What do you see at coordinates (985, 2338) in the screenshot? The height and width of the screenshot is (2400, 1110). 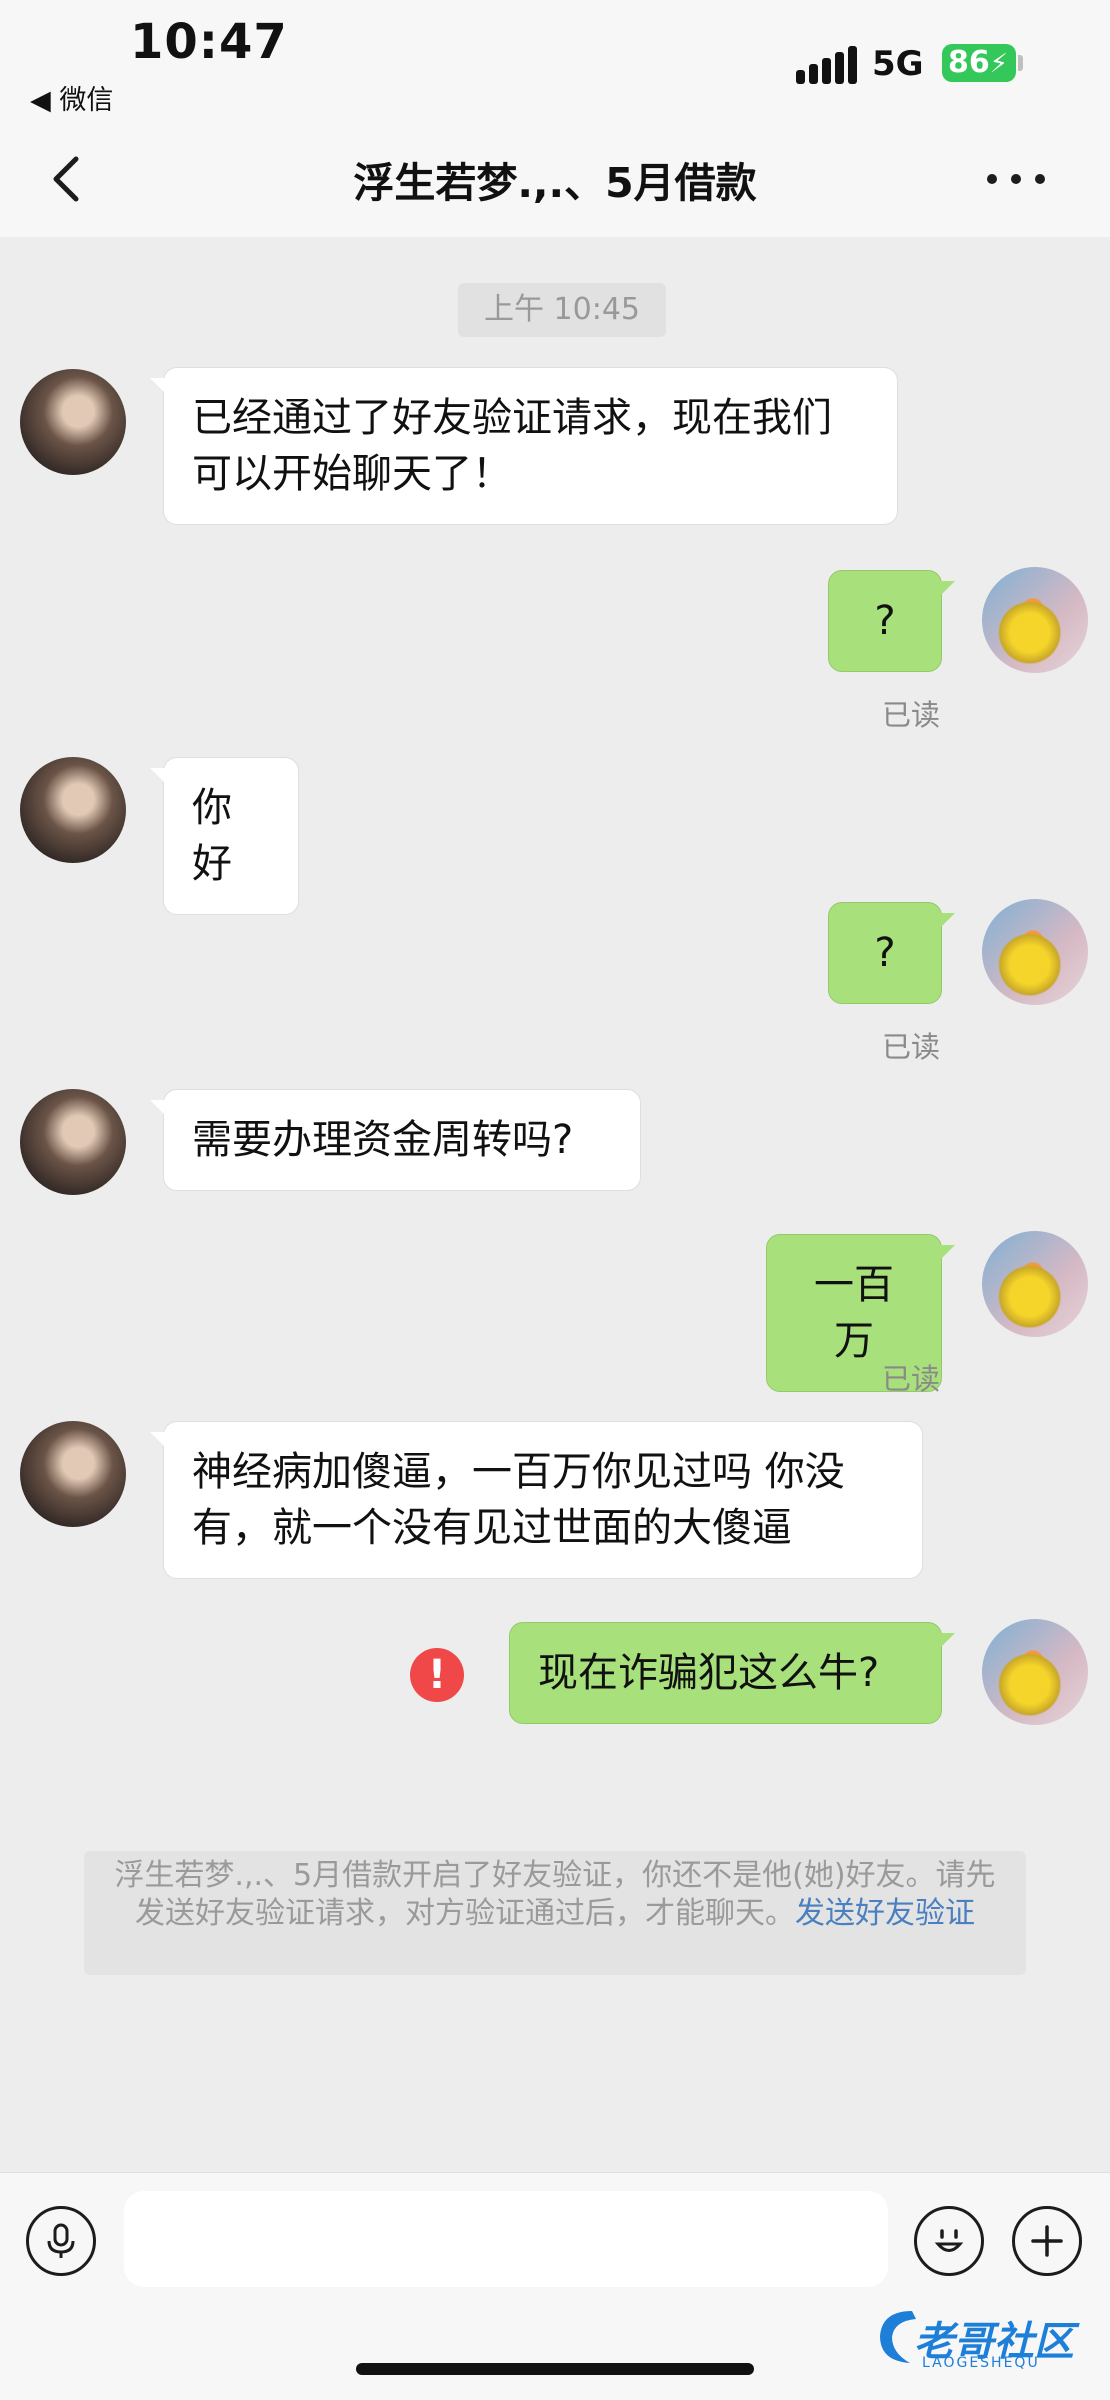 I see `watermark-logo: 老哥社区 LAOGESHEQU` at bounding box center [985, 2338].